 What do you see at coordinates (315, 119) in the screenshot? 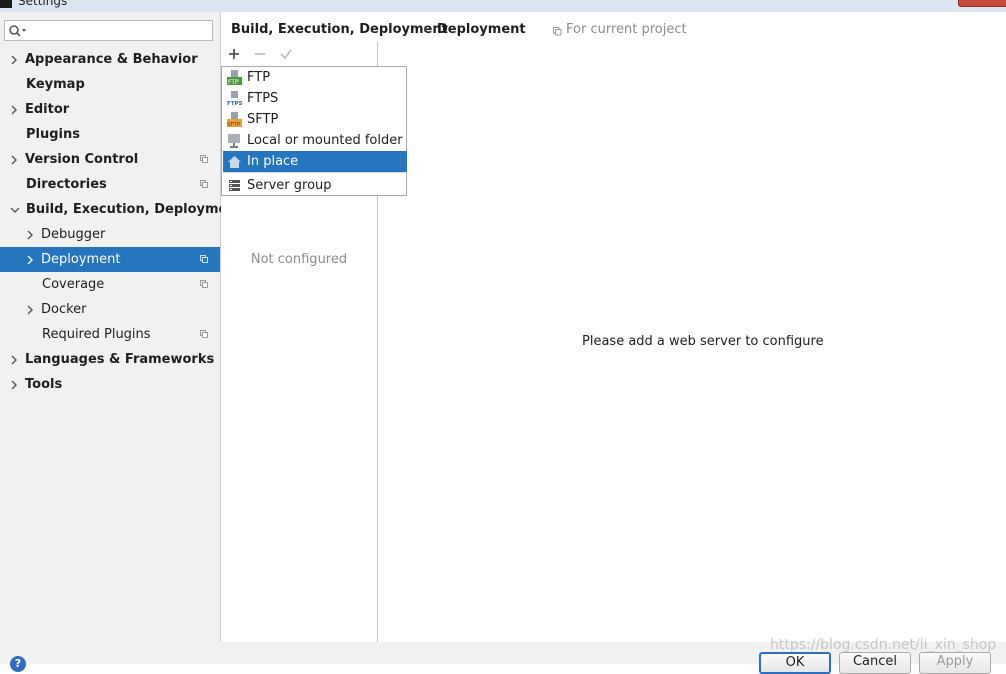
I see `menu-item-sftp: SFTP SFTP` at bounding box center [315, 119].